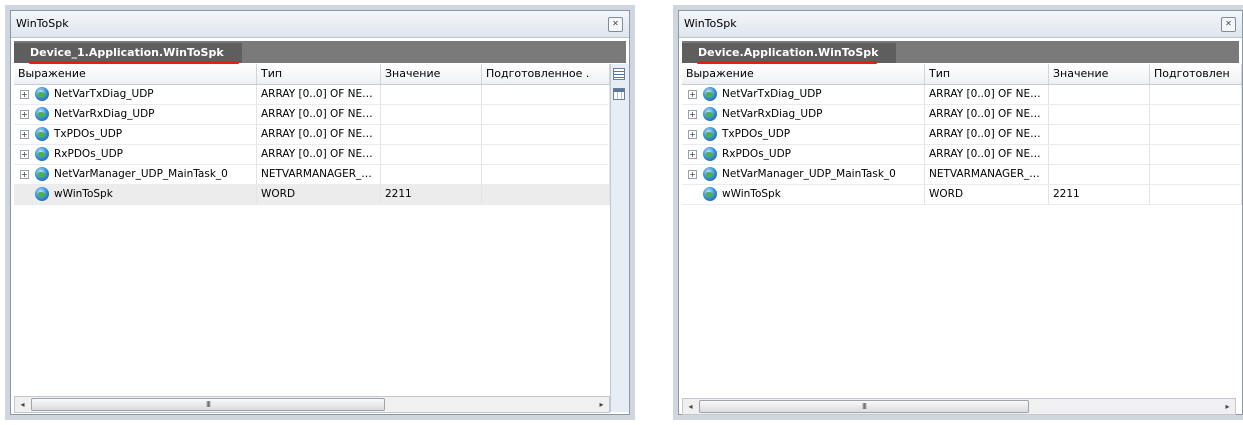  What do you see at coordinates (619, 74) in the screenshot?
I see `watch-list-icon` at bounding box center [619, 74].